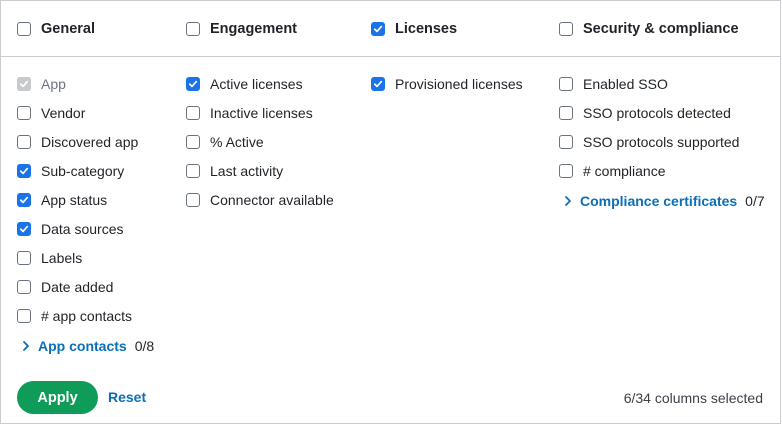 The height and width of the screenshot is (425, 782). I want to click on option-label: SSO protocols supported, so click(661, 142).